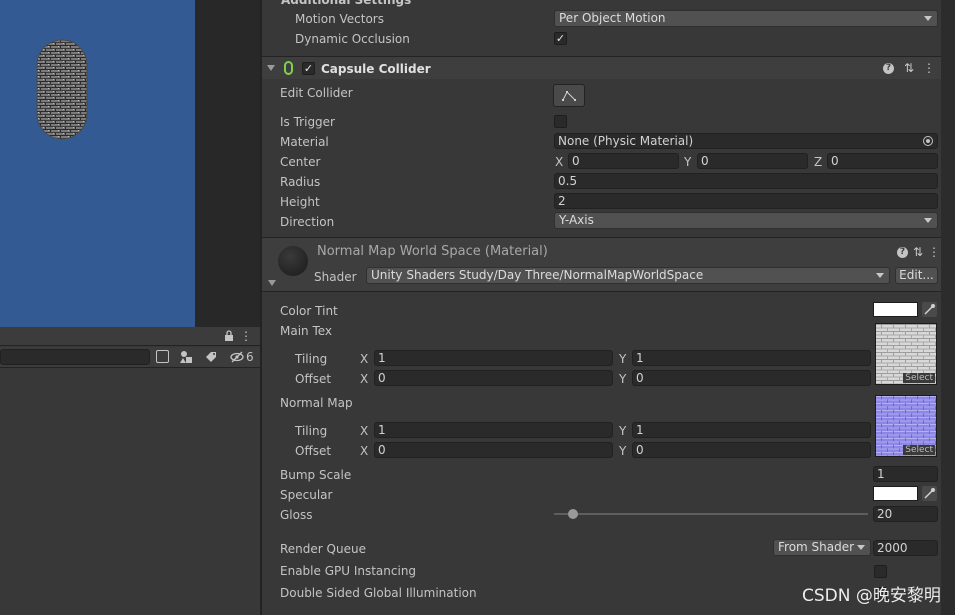 The width and height of the screenshot is (955, 615). I want to click on render-queue-dropdown: From Shader, so click(822, 547).